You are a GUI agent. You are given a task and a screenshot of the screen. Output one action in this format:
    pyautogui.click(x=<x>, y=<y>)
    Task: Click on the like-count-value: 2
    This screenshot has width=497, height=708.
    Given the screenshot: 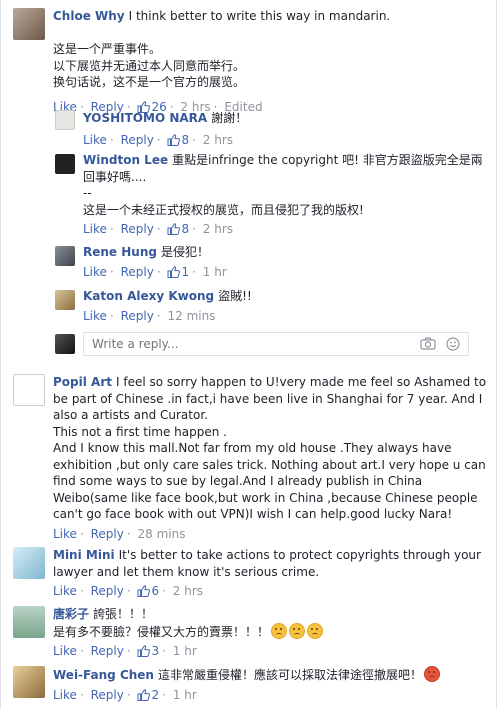 What is the action you would take?
    pyautogui.click(x=155, y=694)
    